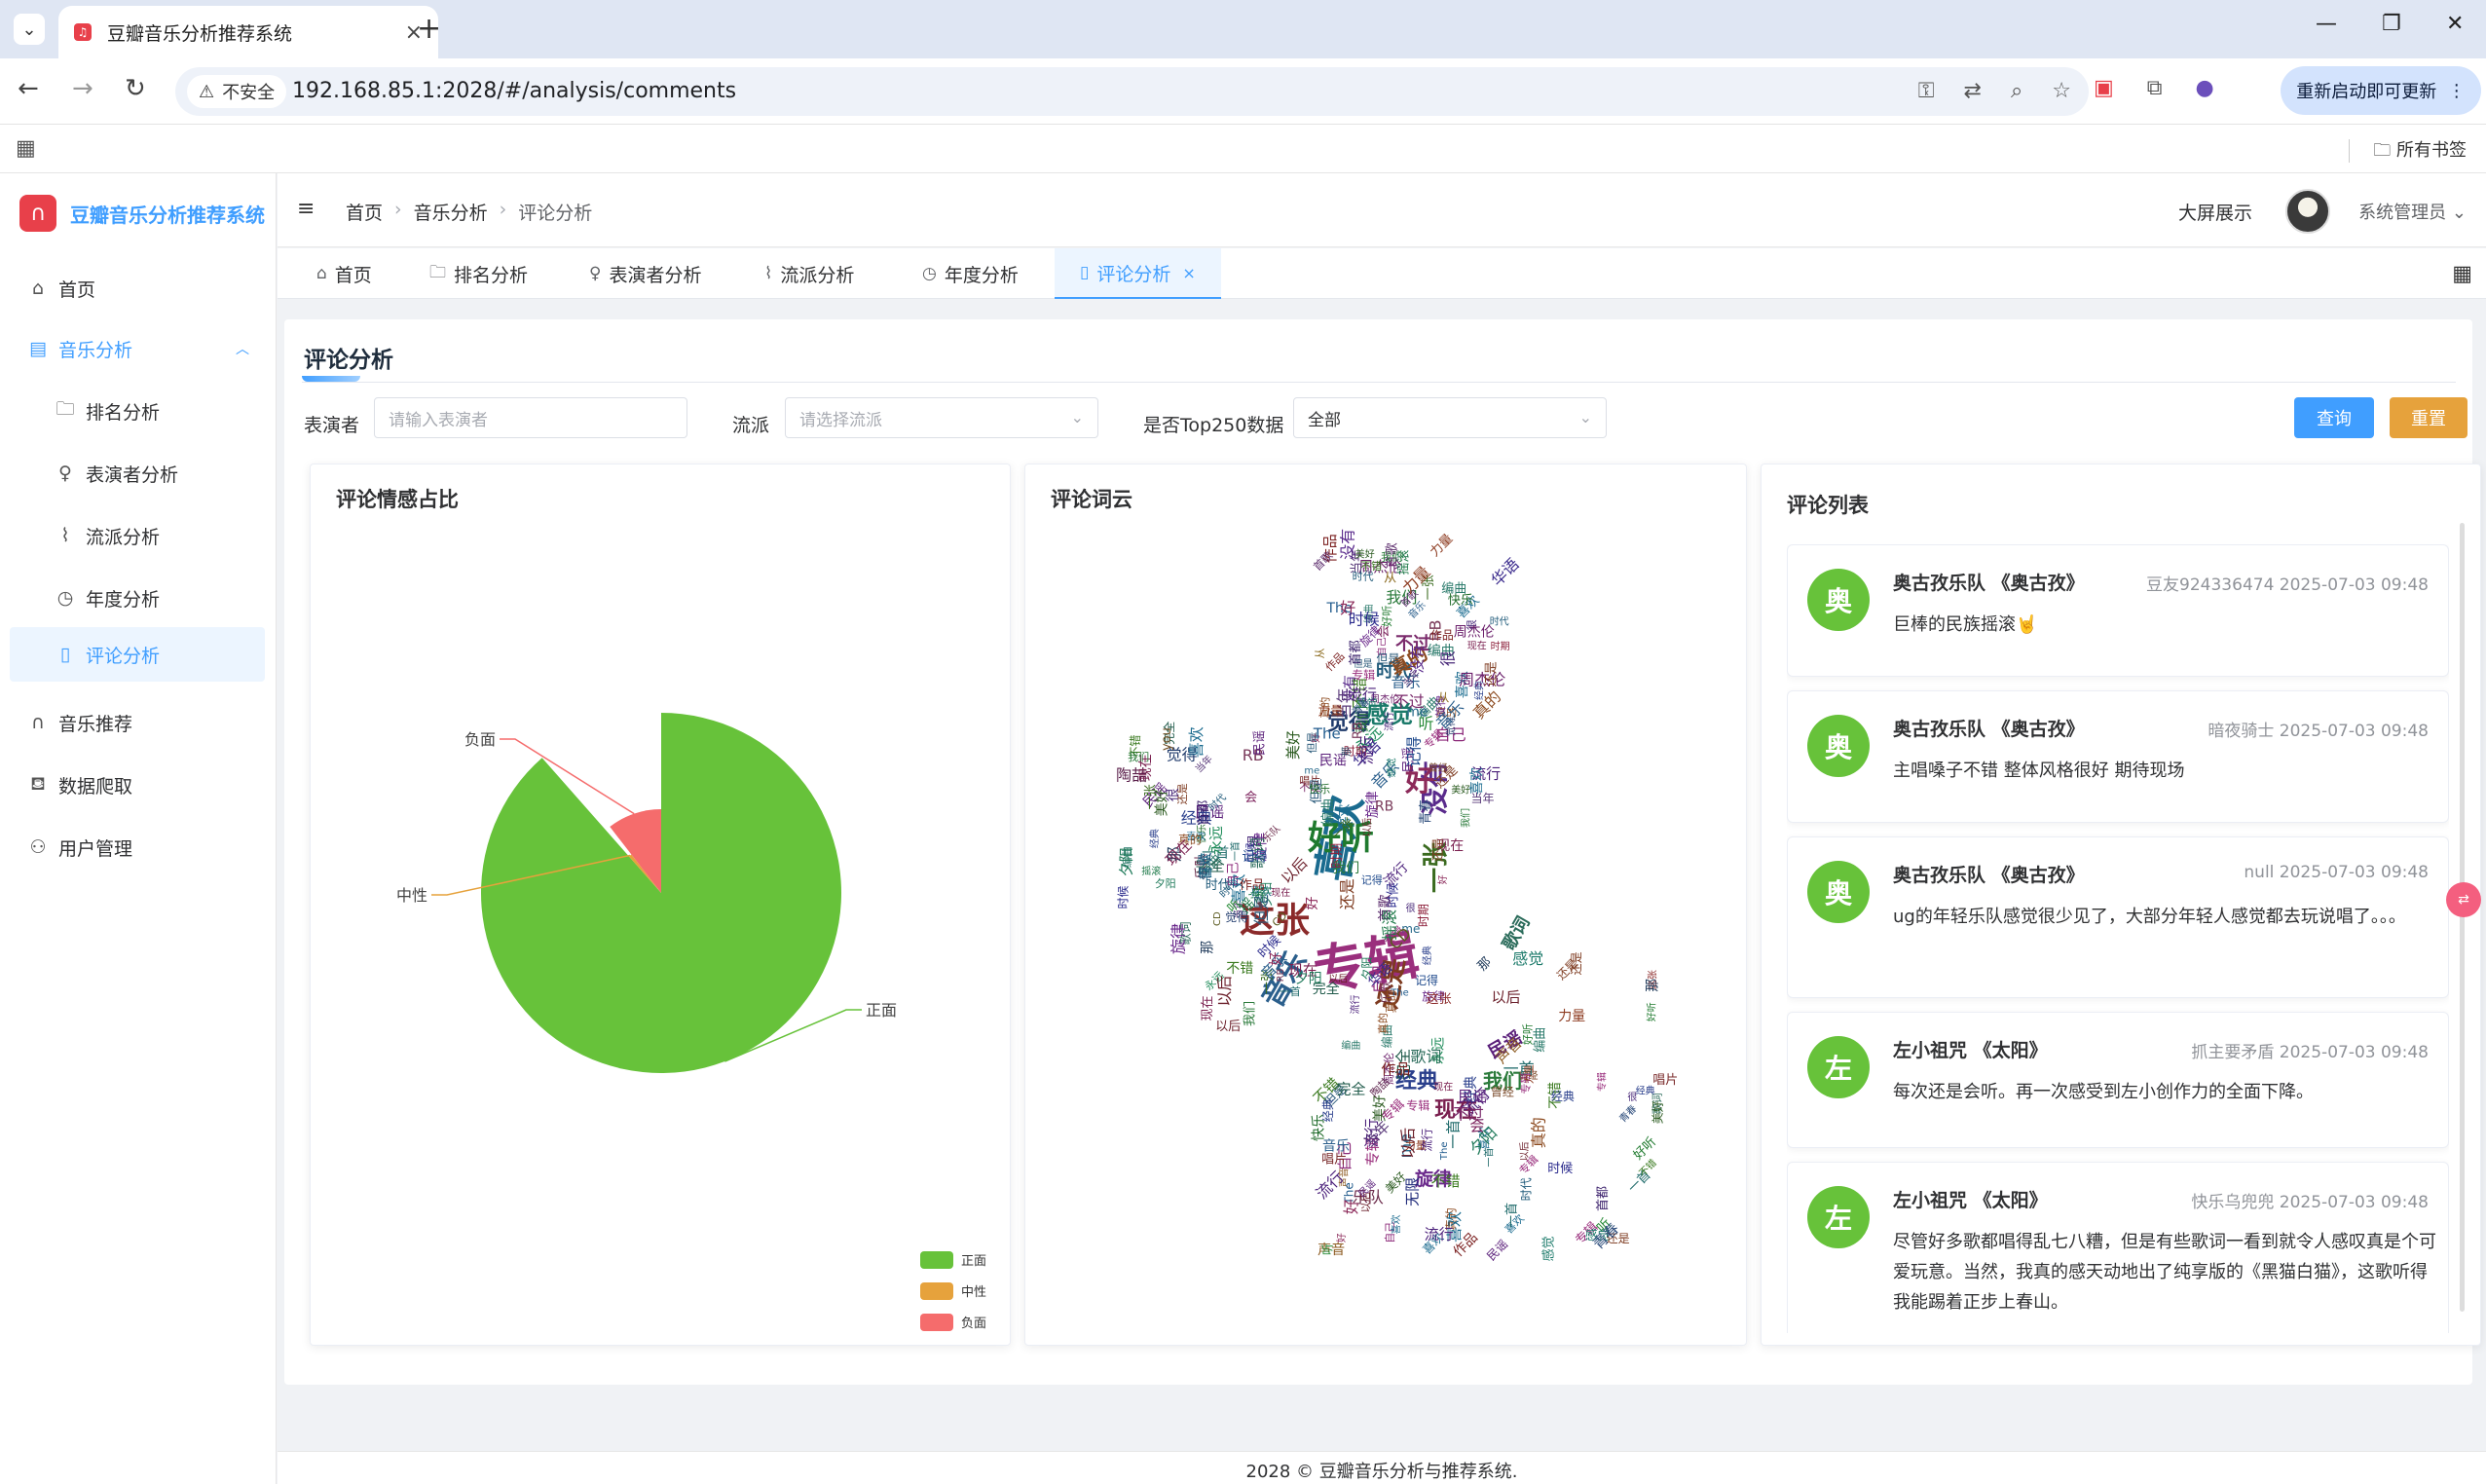 The height and width of the screenshot is (1484, 2486). I want to click on wordcloud-word: 记得, so click(1254, 857).